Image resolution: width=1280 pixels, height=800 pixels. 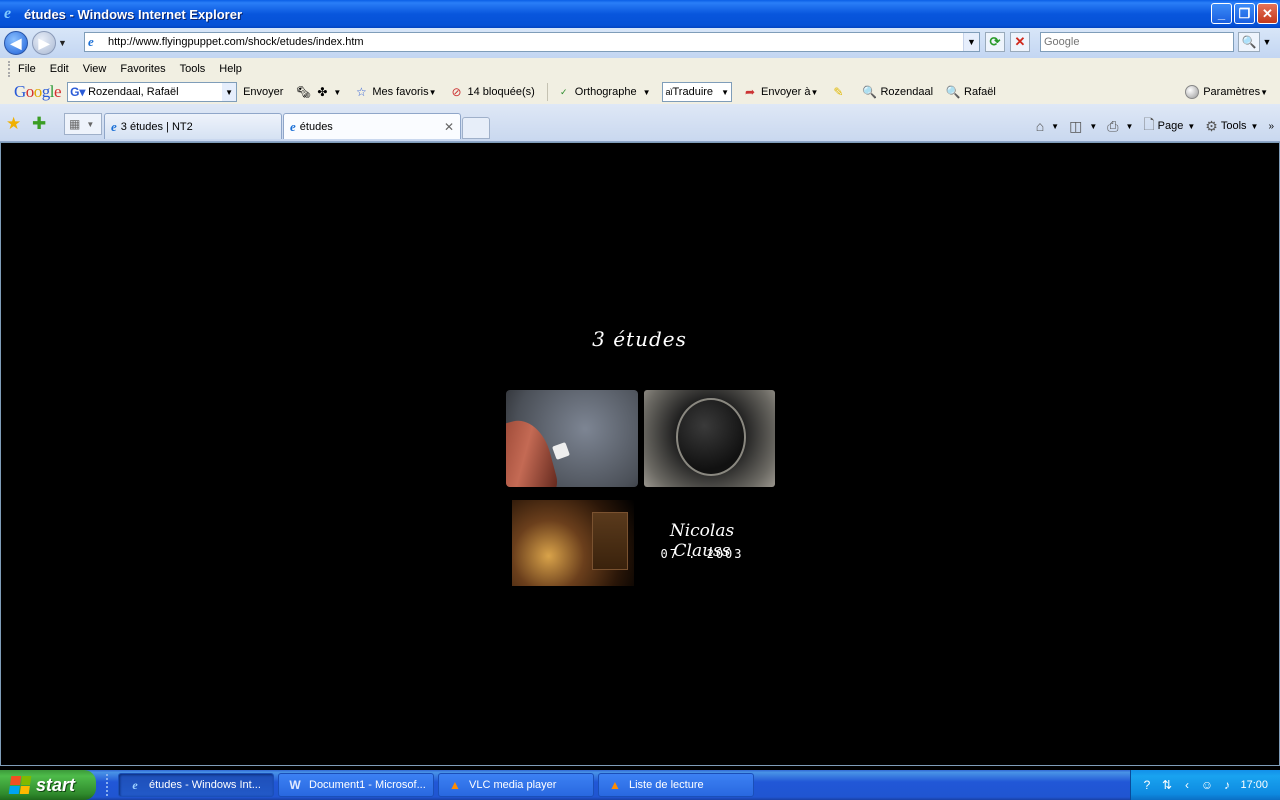 I want to click on google-search-dropdown: ▼, so click(x=229, y=92).